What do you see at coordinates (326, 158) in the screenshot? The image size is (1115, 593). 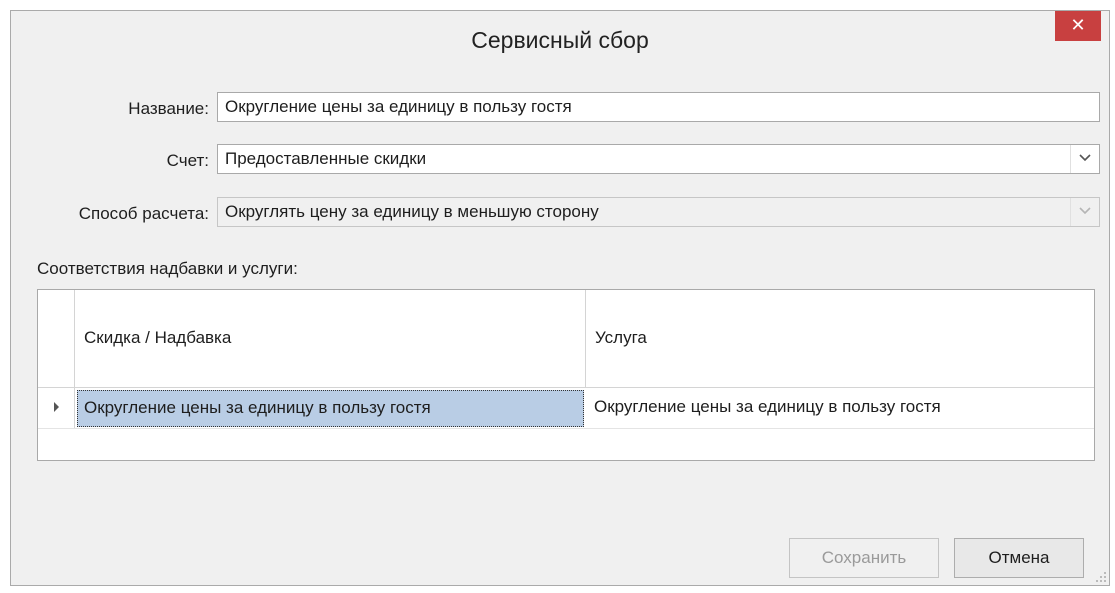 I see `account-value: Предоставленные скидки` at bounding box center [326, 158].